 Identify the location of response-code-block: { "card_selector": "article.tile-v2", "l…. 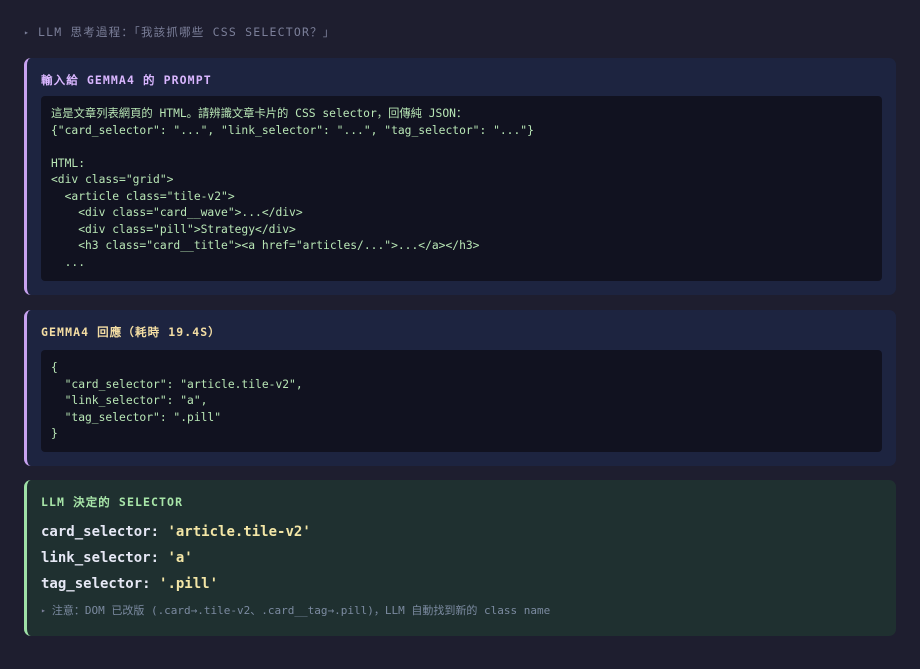
(461, 401).